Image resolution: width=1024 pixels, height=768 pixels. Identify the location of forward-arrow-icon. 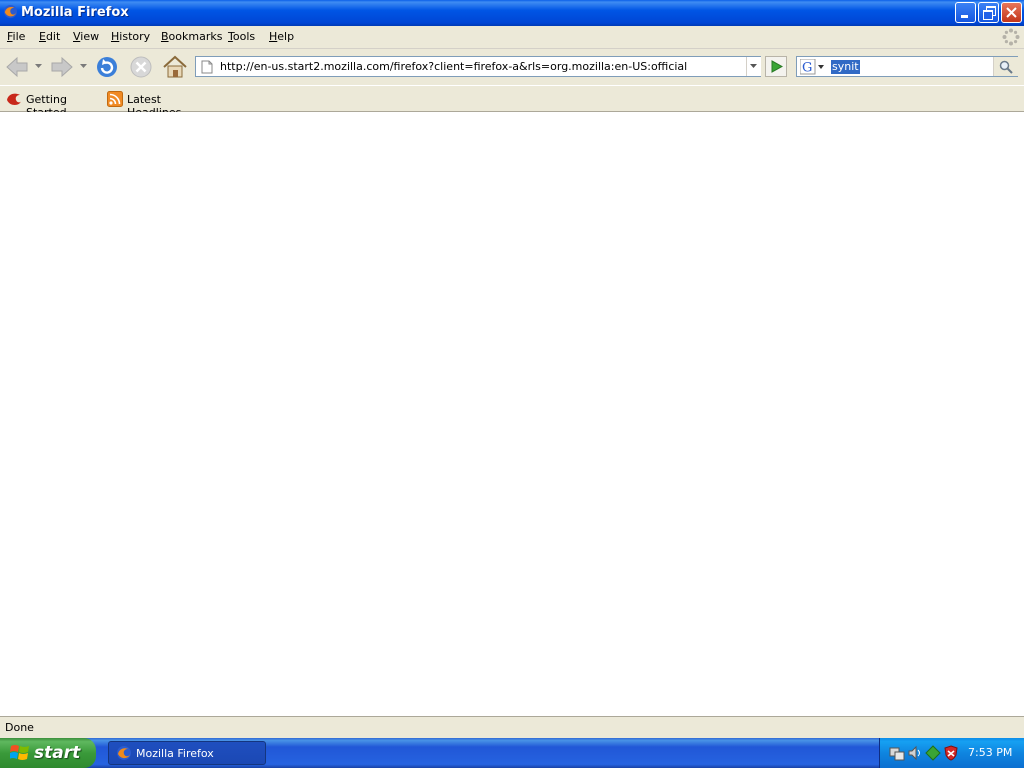
(62, 67).